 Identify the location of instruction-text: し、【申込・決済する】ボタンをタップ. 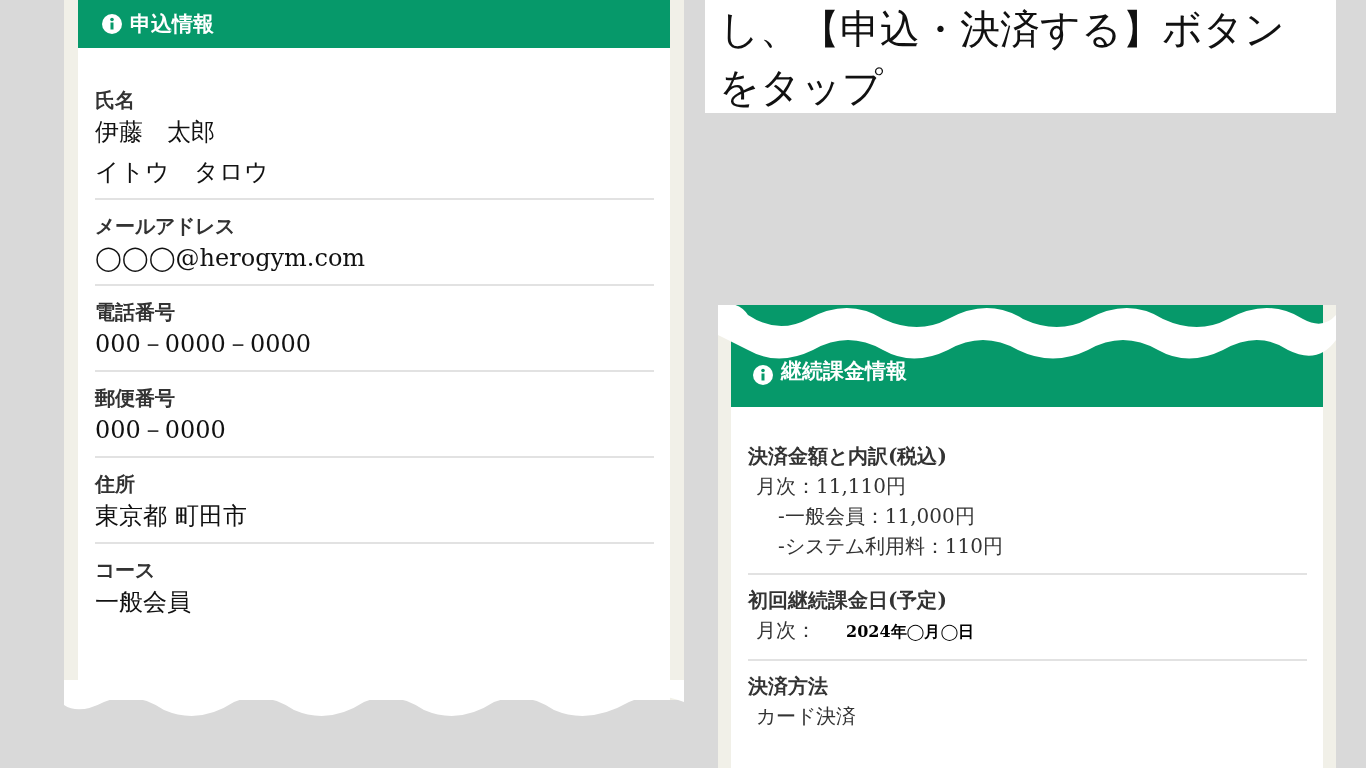
(1020, 56).